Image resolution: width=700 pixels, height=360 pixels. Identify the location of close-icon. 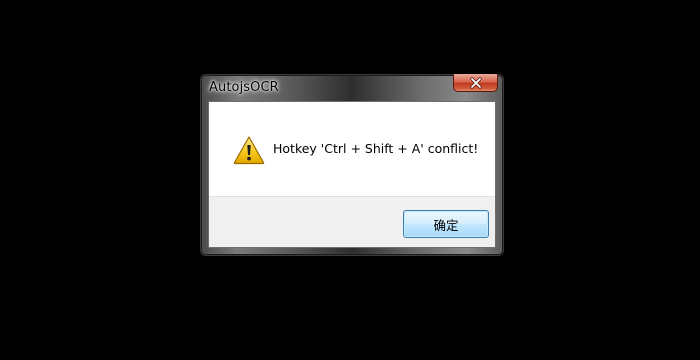
(475, 82).